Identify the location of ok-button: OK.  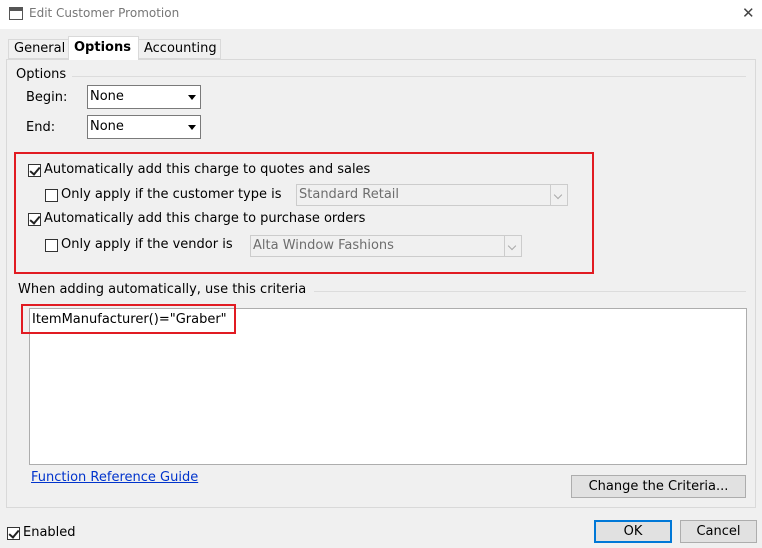
(633, 531).